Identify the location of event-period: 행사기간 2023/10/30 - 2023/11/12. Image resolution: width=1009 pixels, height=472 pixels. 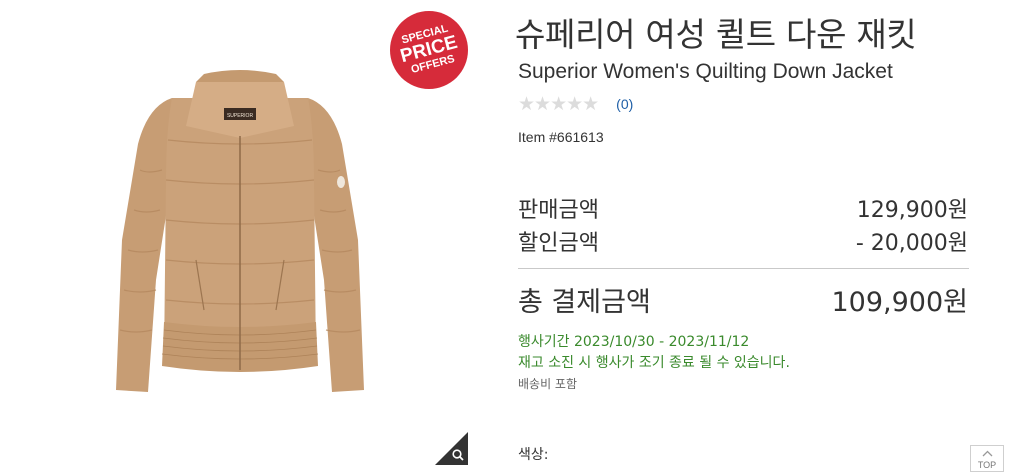
(634, 342).